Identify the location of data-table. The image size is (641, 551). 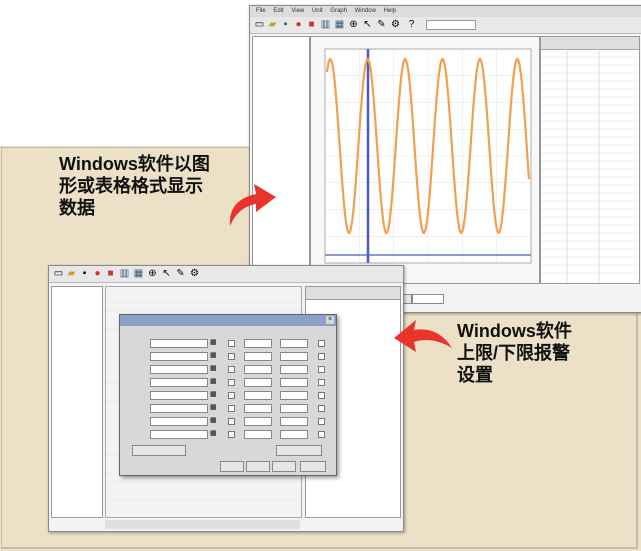
(590, 160).